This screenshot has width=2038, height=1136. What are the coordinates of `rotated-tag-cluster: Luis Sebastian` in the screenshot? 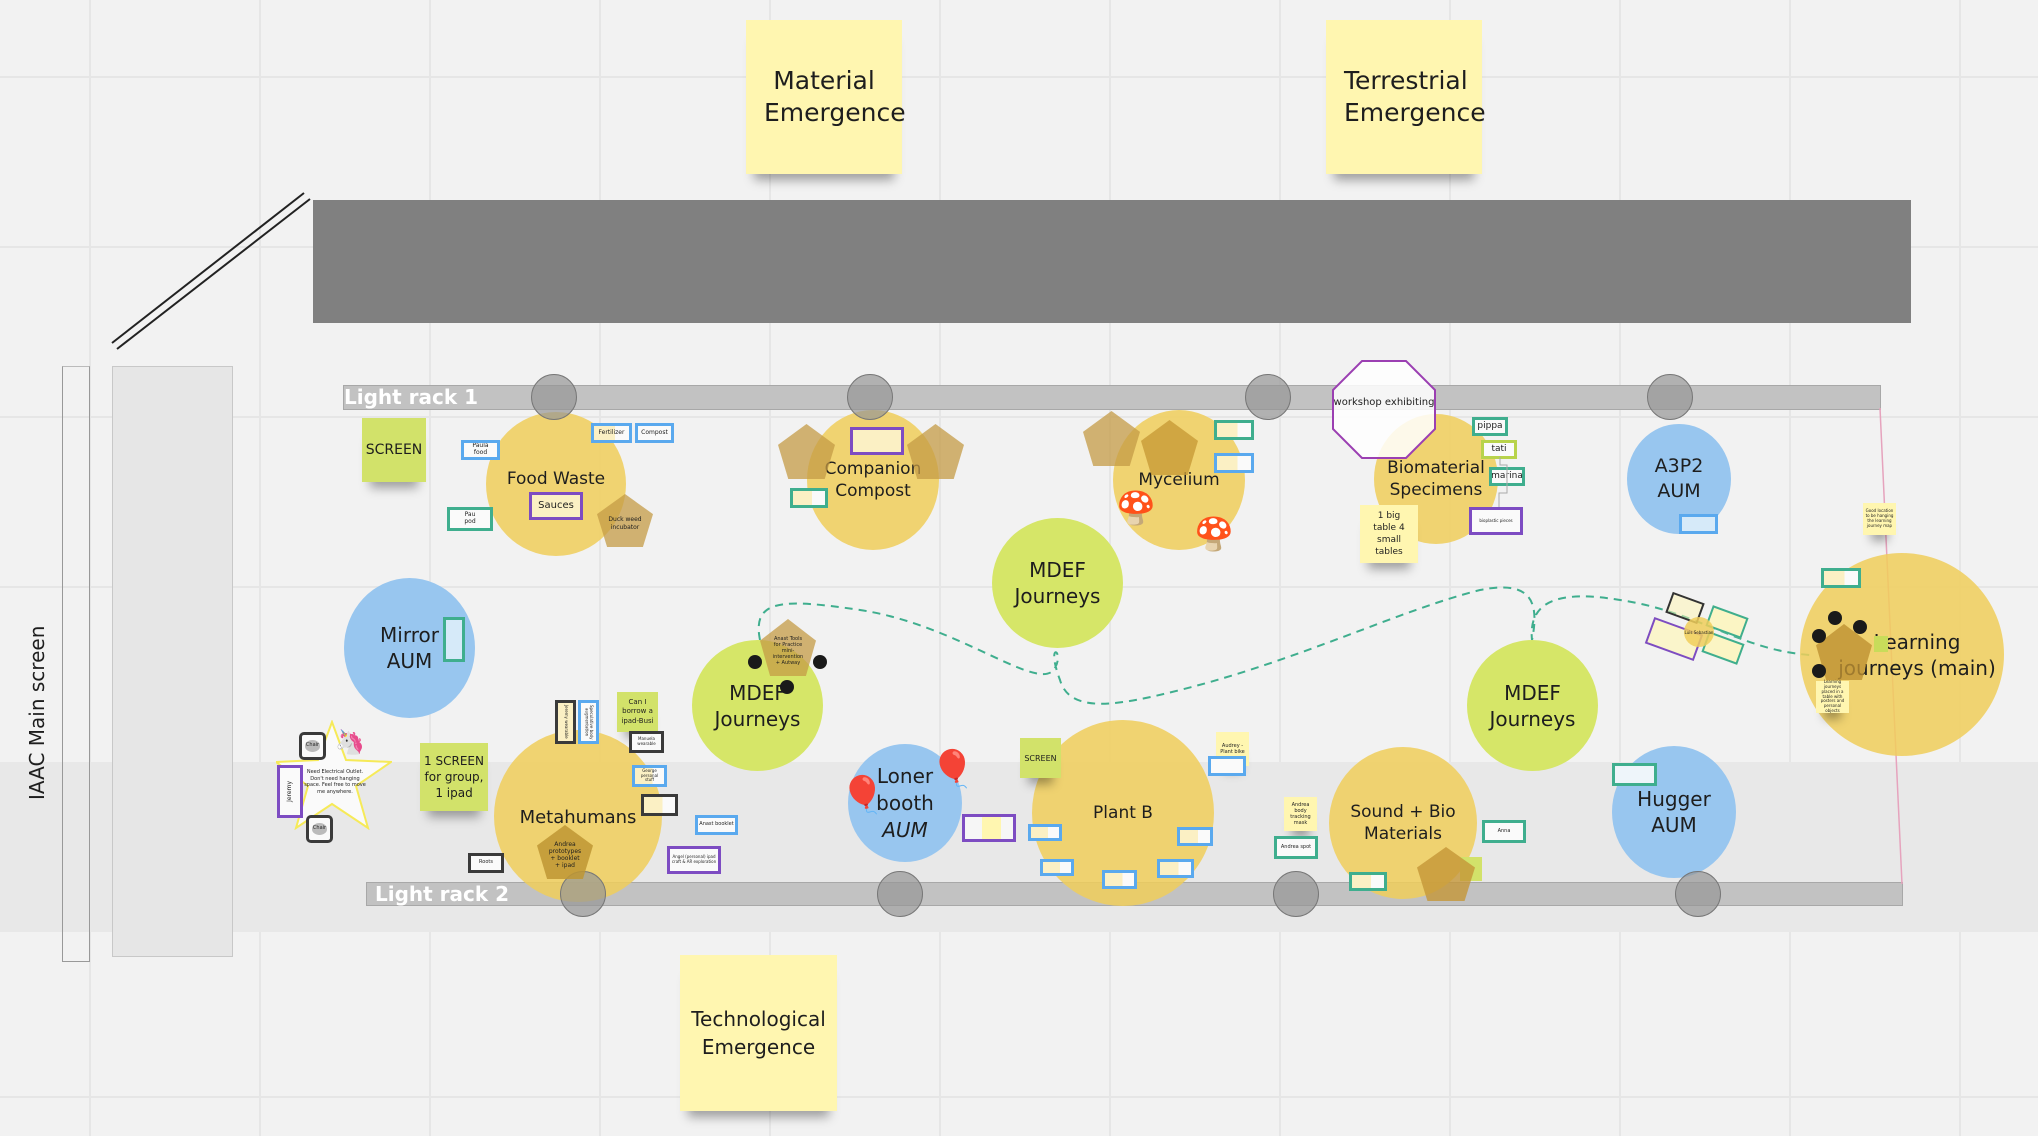 It's located at (1700, 633).